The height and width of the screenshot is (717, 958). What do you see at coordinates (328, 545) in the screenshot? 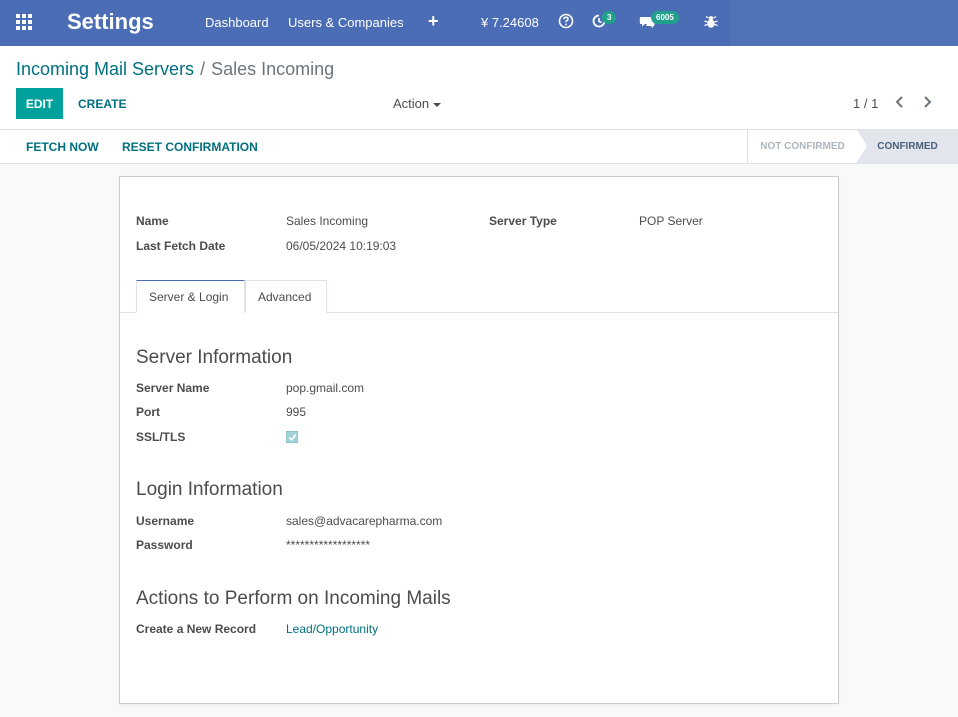
I see `password-value: ******************` at bounding box center [328, 545].